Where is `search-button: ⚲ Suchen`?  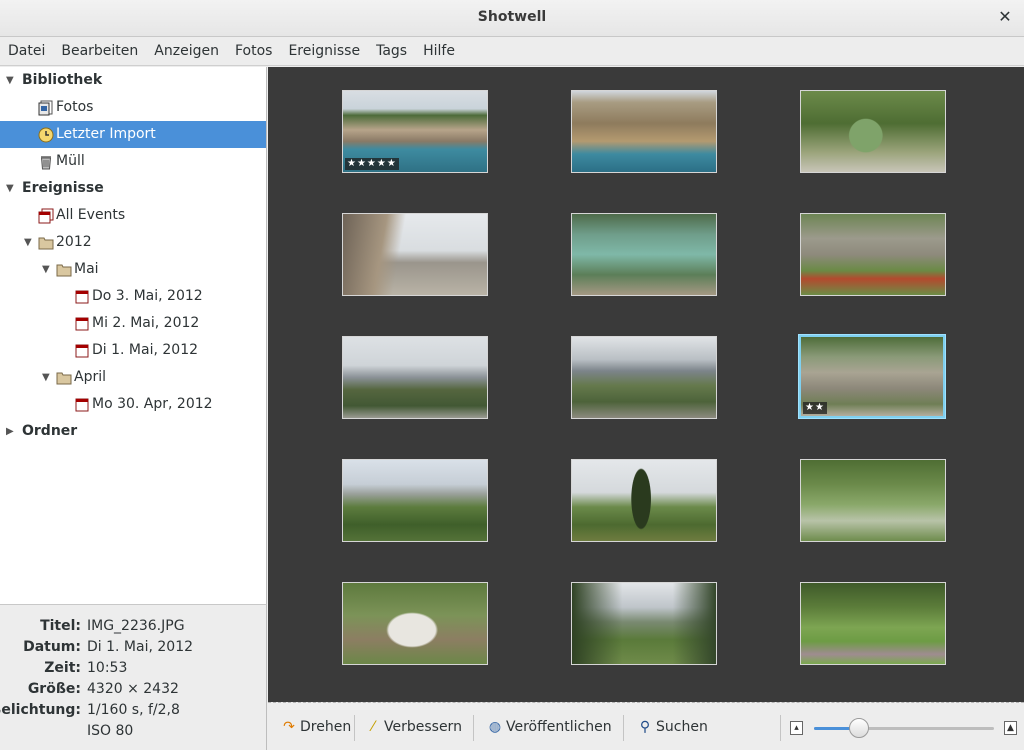
search-button: ⚲ Suchen is located at coordinates (672, 726).